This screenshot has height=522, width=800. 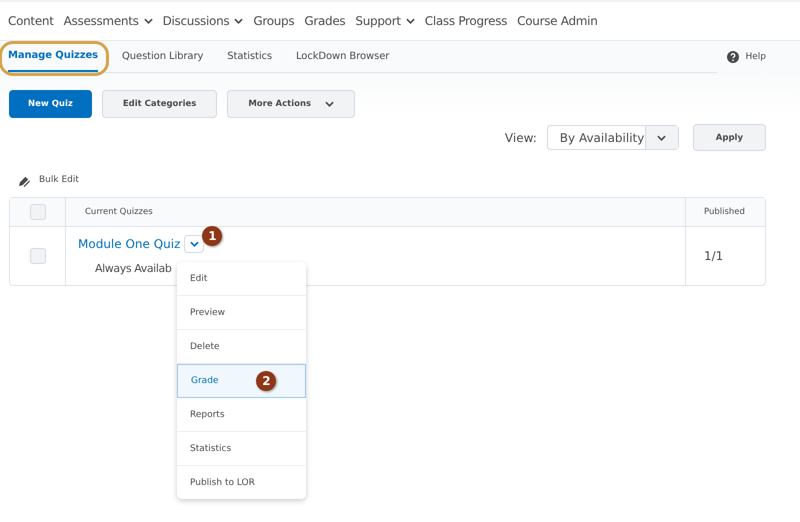 What do you see at coordinates (241, 279) in the screenshot?
I see `menu-item: Edit` at bounding box center [241, 279].